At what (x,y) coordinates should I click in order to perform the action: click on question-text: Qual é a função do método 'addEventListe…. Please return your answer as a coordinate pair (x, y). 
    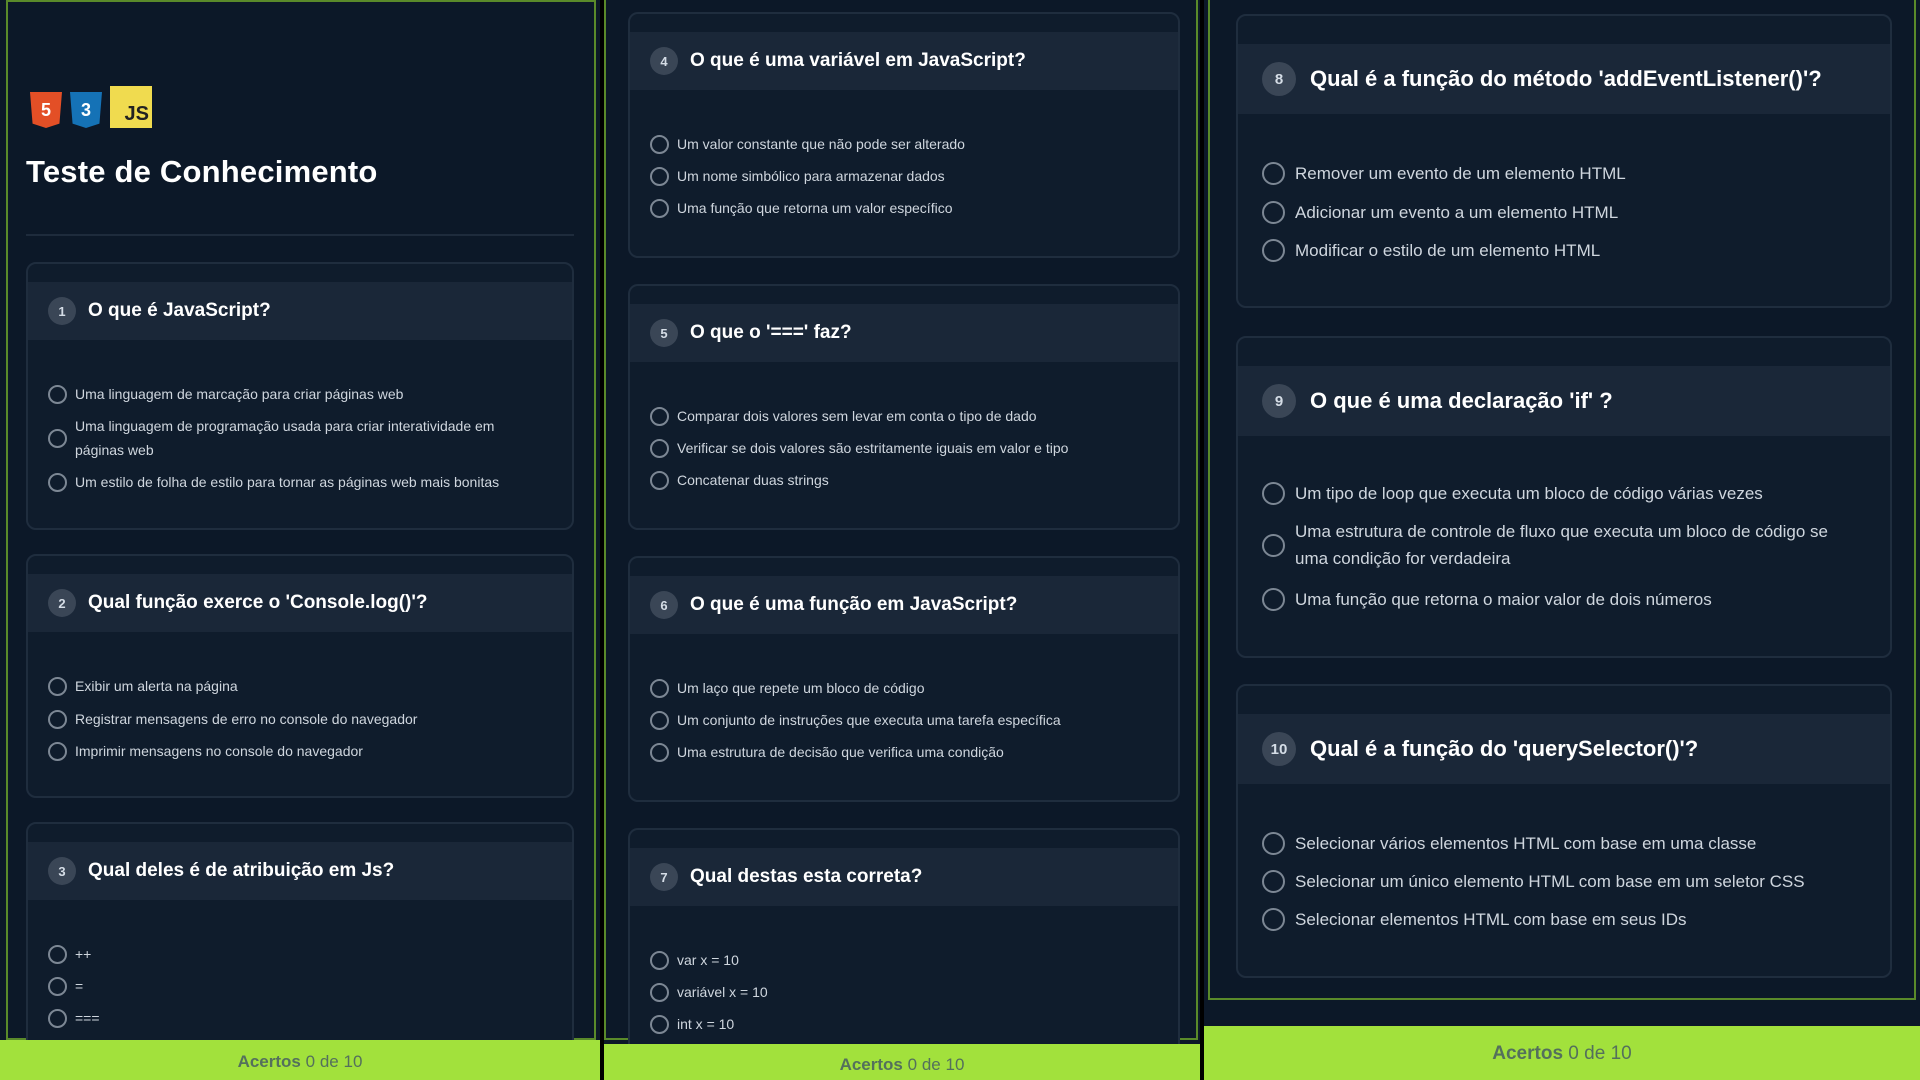
    Looking at the image, I should click on (1566, 78).